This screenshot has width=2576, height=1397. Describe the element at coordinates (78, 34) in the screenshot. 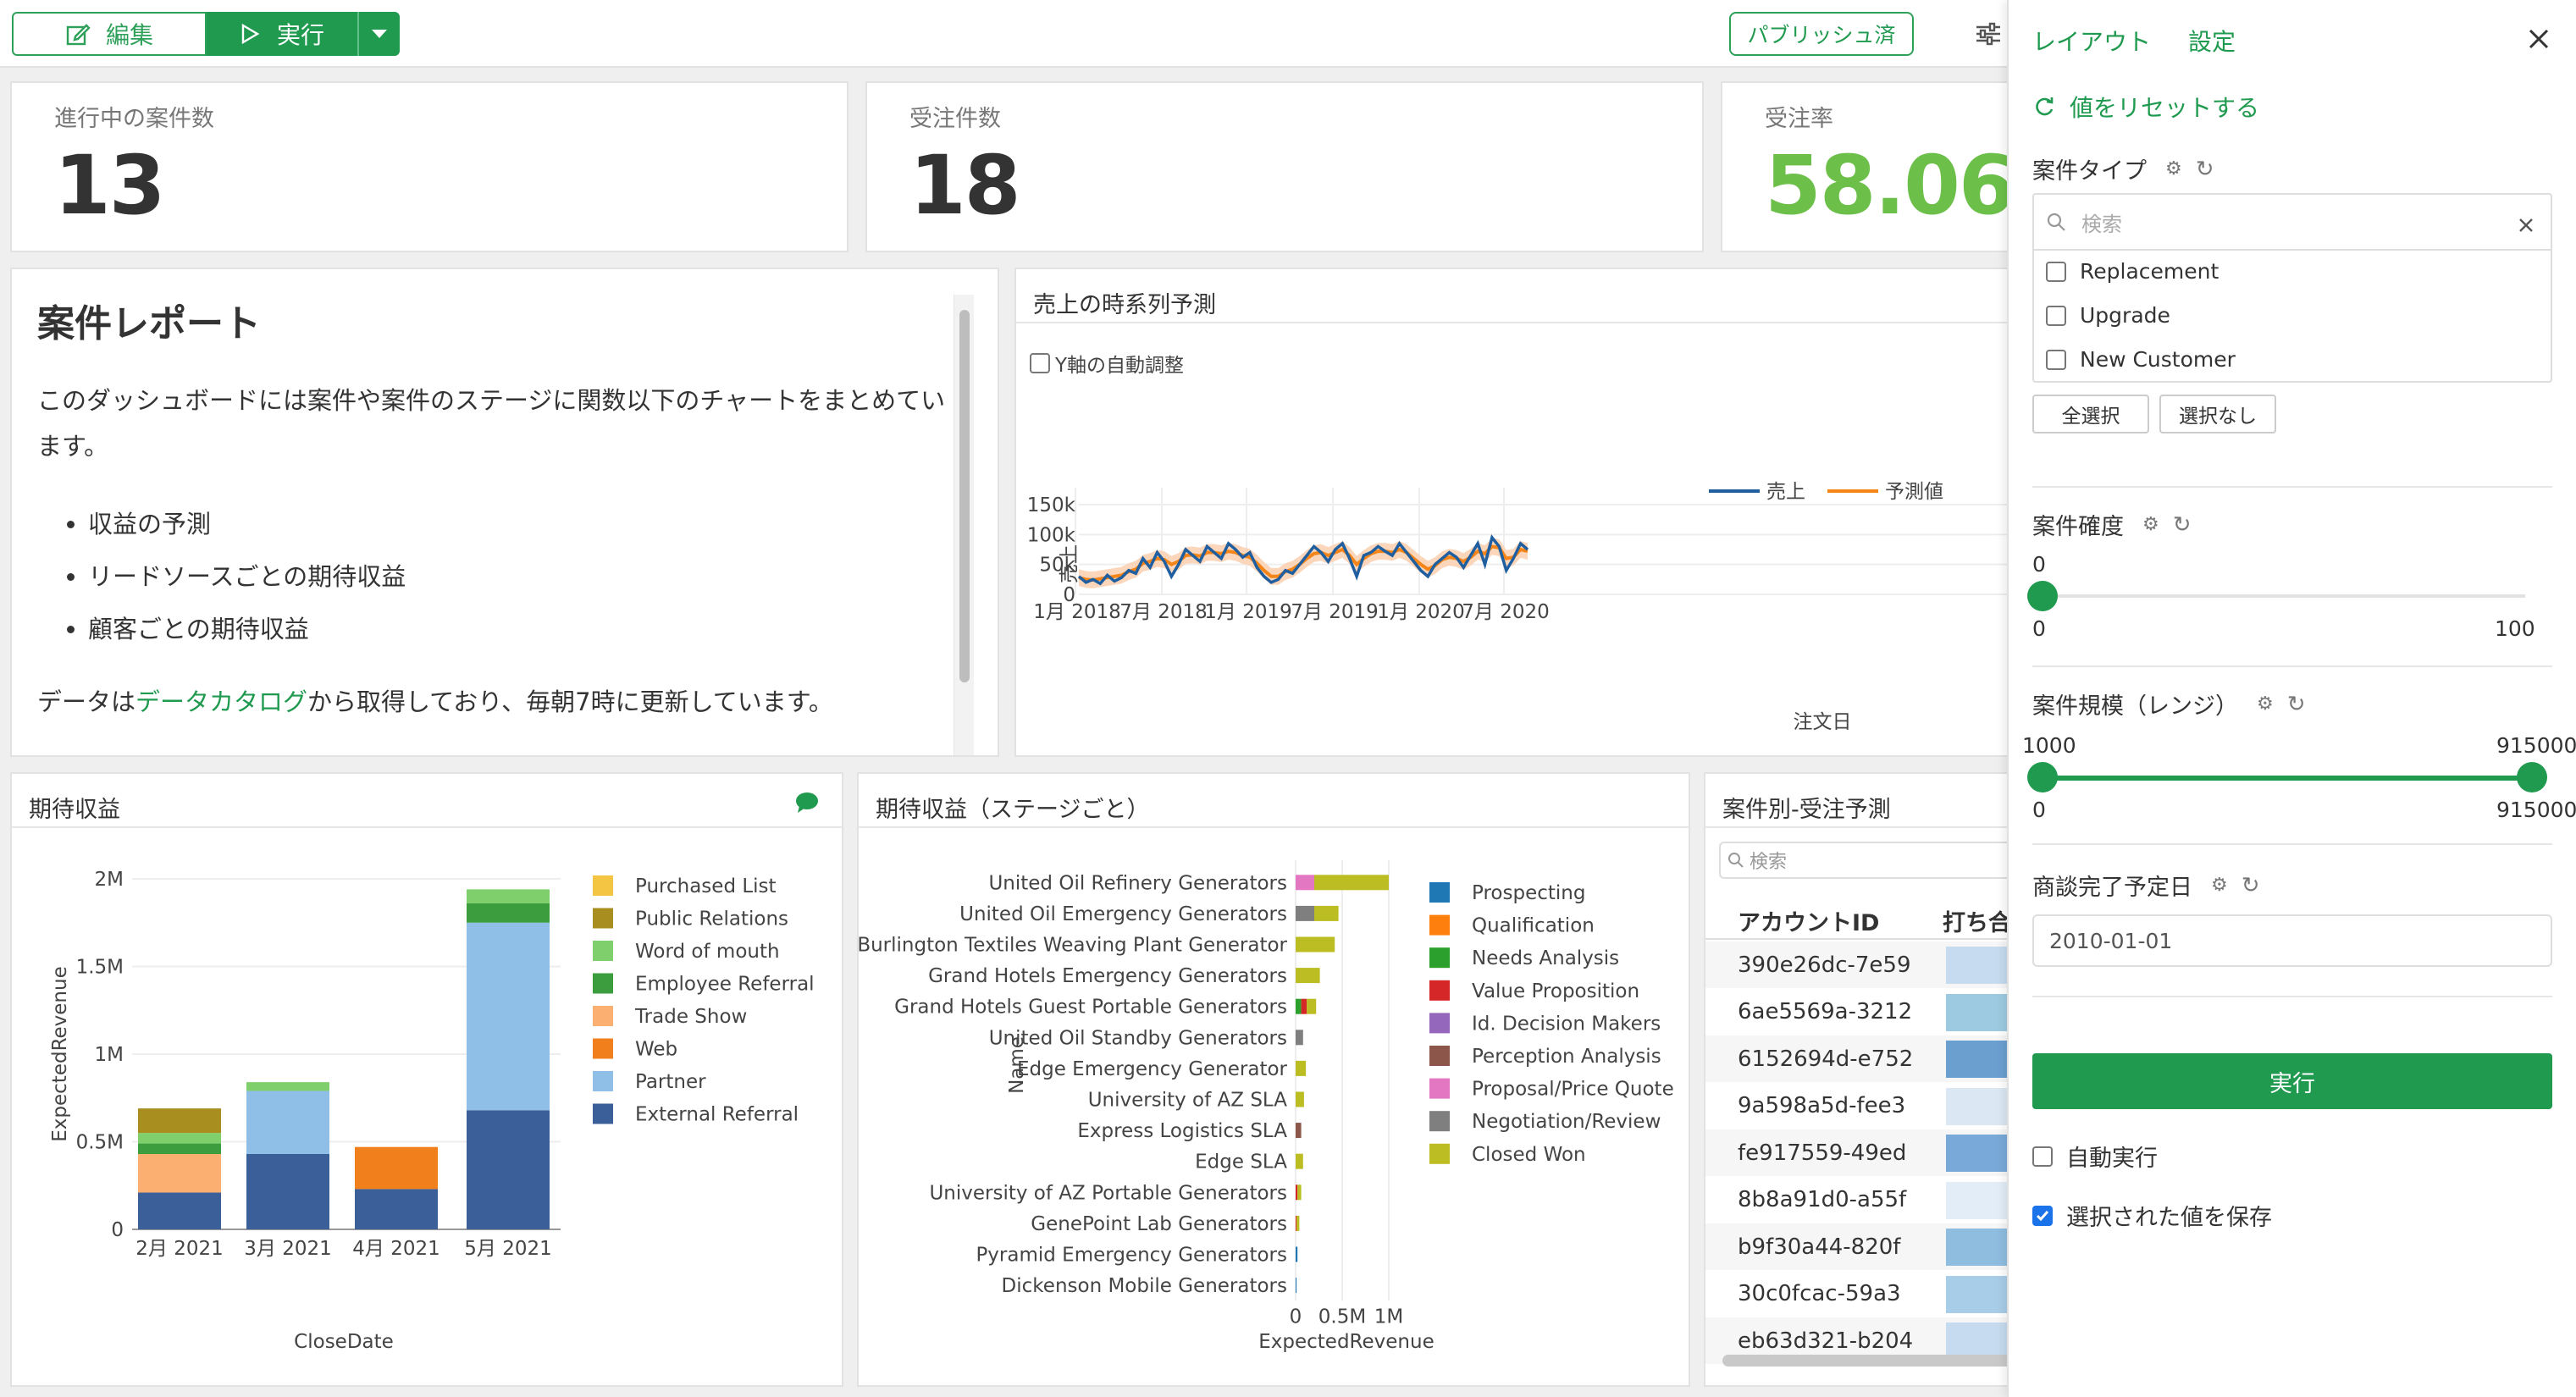

I see `edit-icon` at that location.